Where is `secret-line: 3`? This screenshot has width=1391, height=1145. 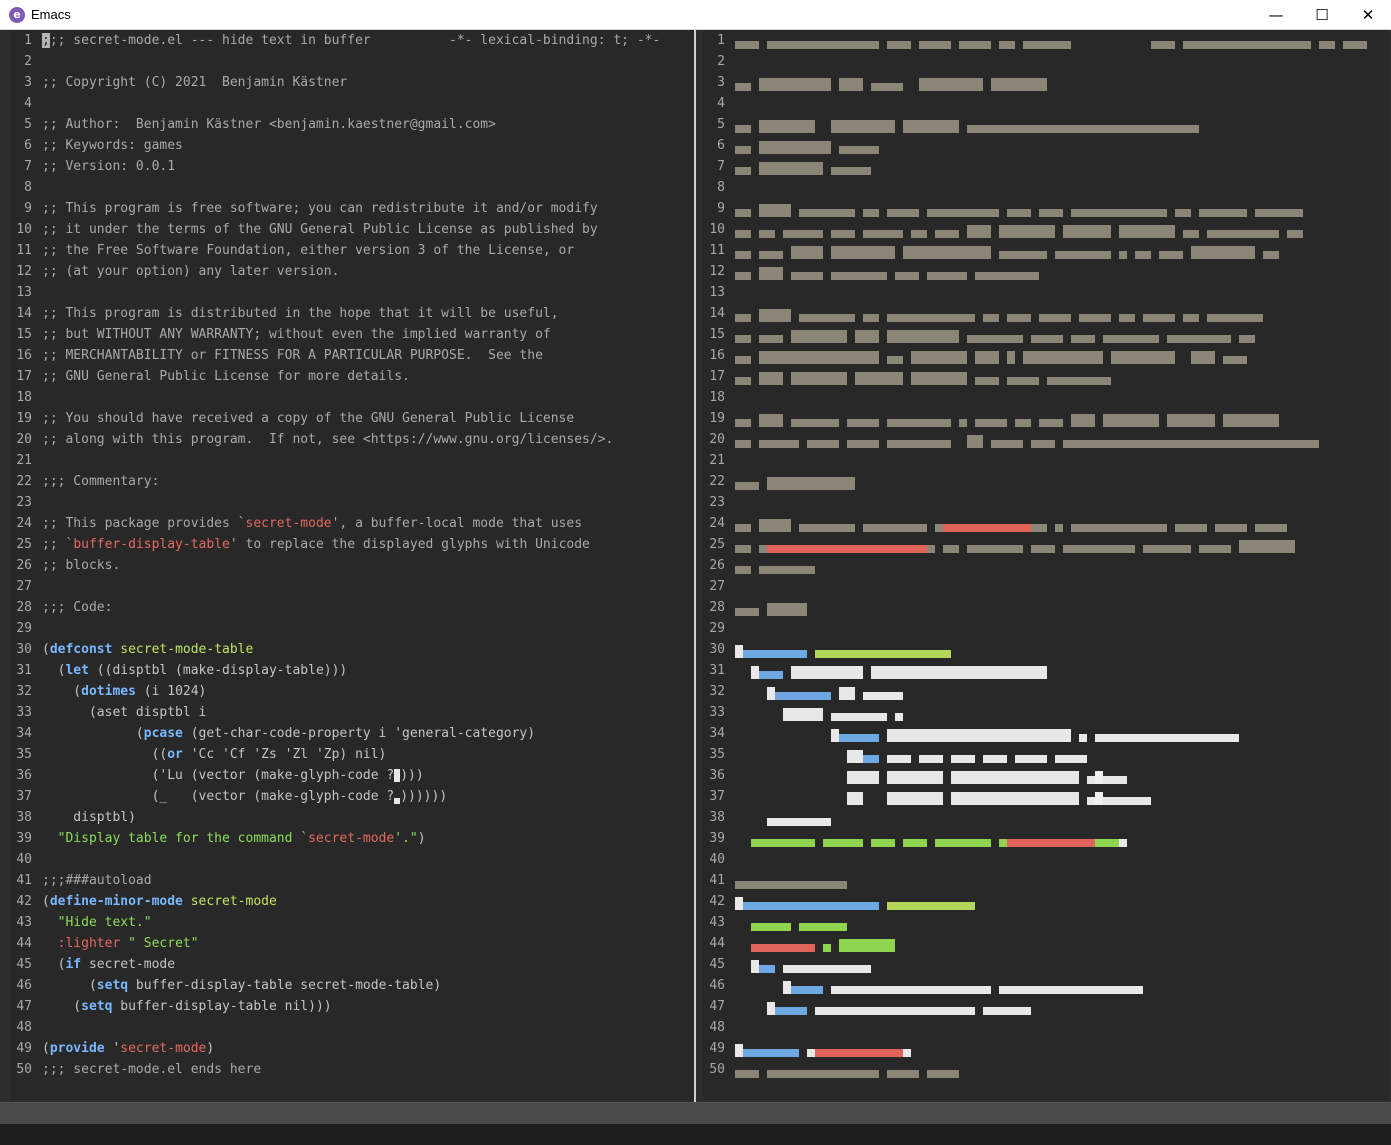 secret-line: 3 is located at coordinates (1046, 82).